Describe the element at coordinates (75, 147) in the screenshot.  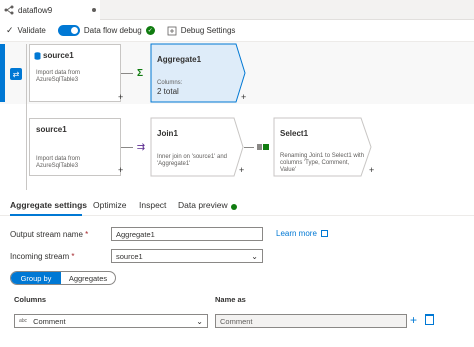
I see `source-node-row2: source1 Import data from AzureSqlTable3` at that location.